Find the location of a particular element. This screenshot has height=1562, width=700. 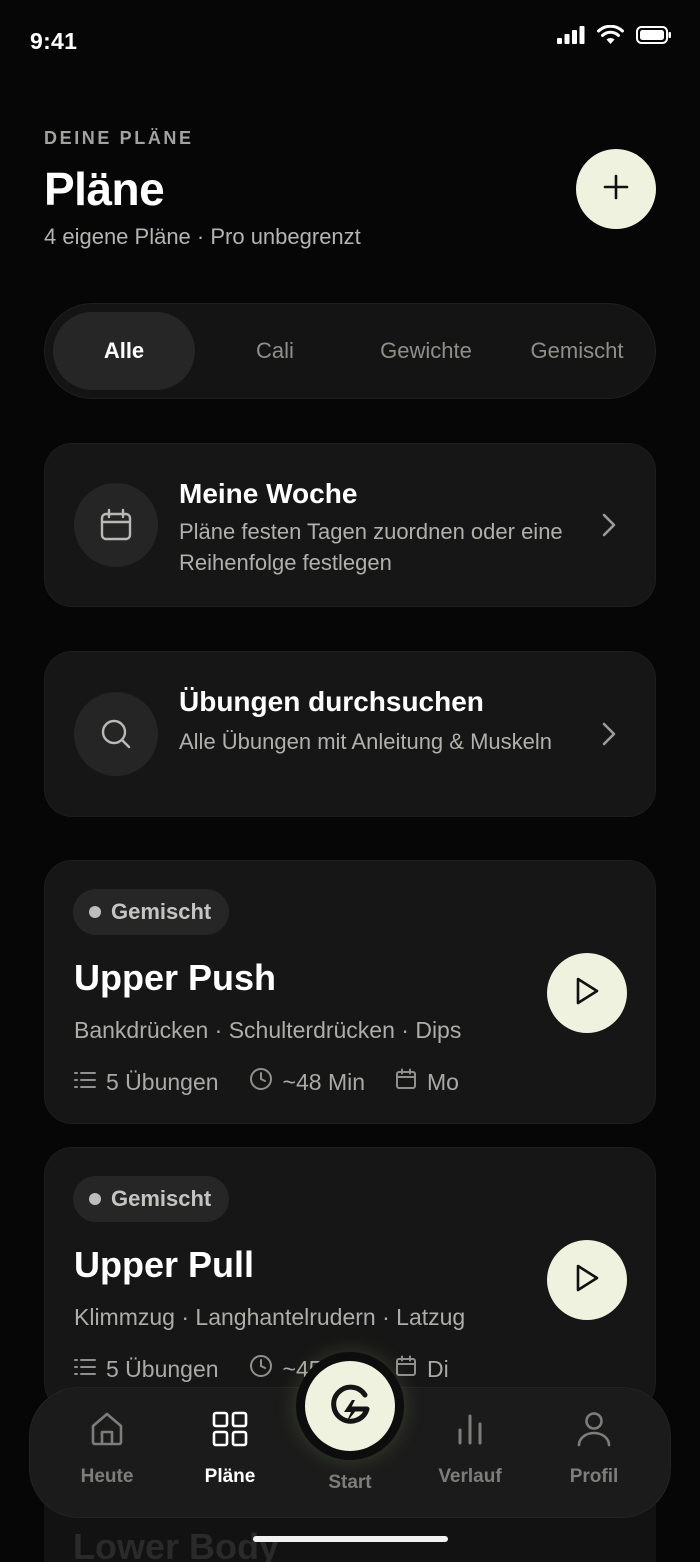

tab-plaene: Pläne is located at coordinates (230, 1449).